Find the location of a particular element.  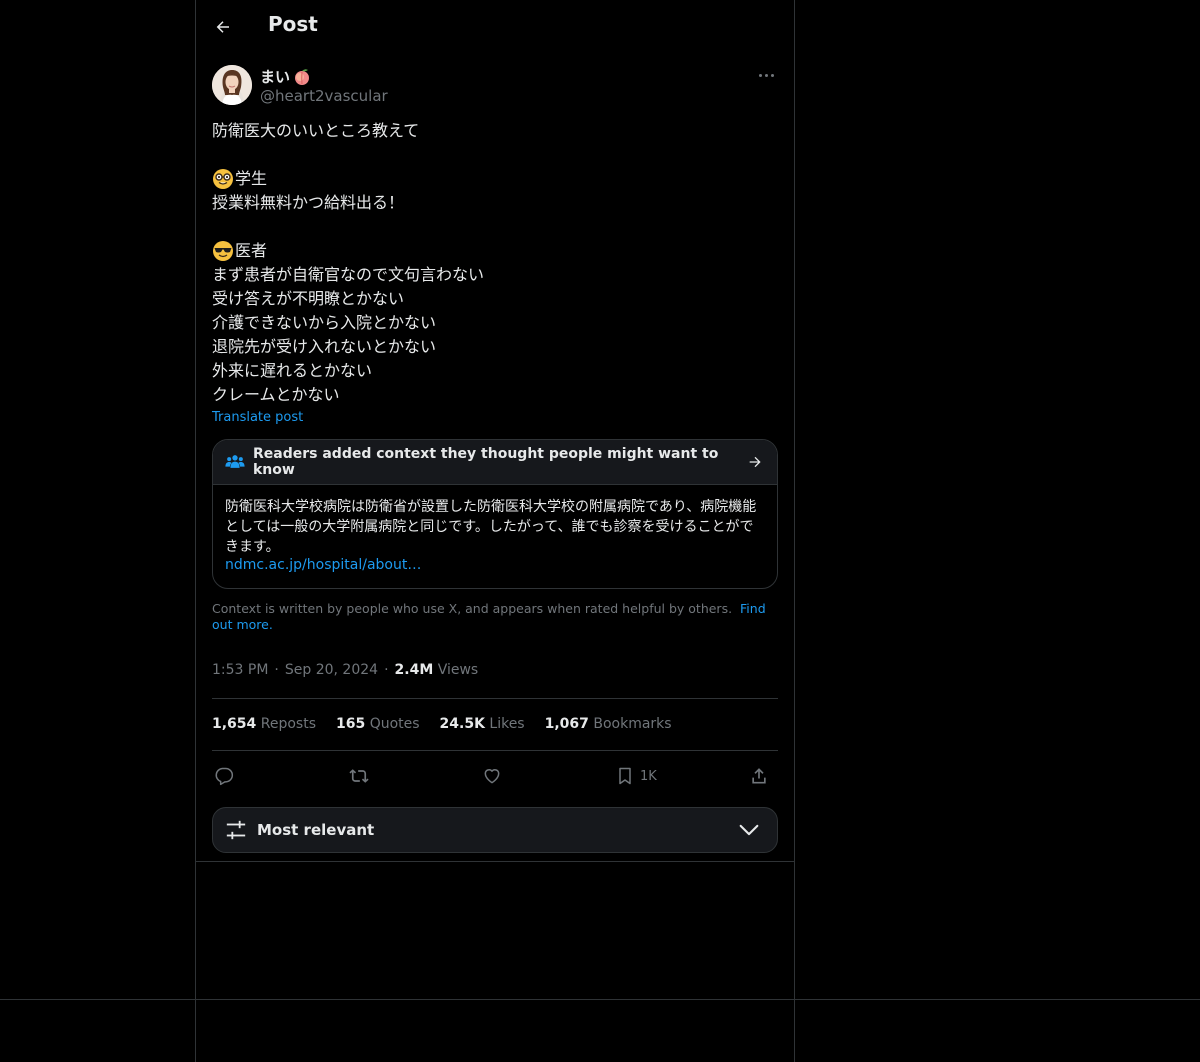

reply-sort-selector: Most relevant is located at coordinates (495, 830).